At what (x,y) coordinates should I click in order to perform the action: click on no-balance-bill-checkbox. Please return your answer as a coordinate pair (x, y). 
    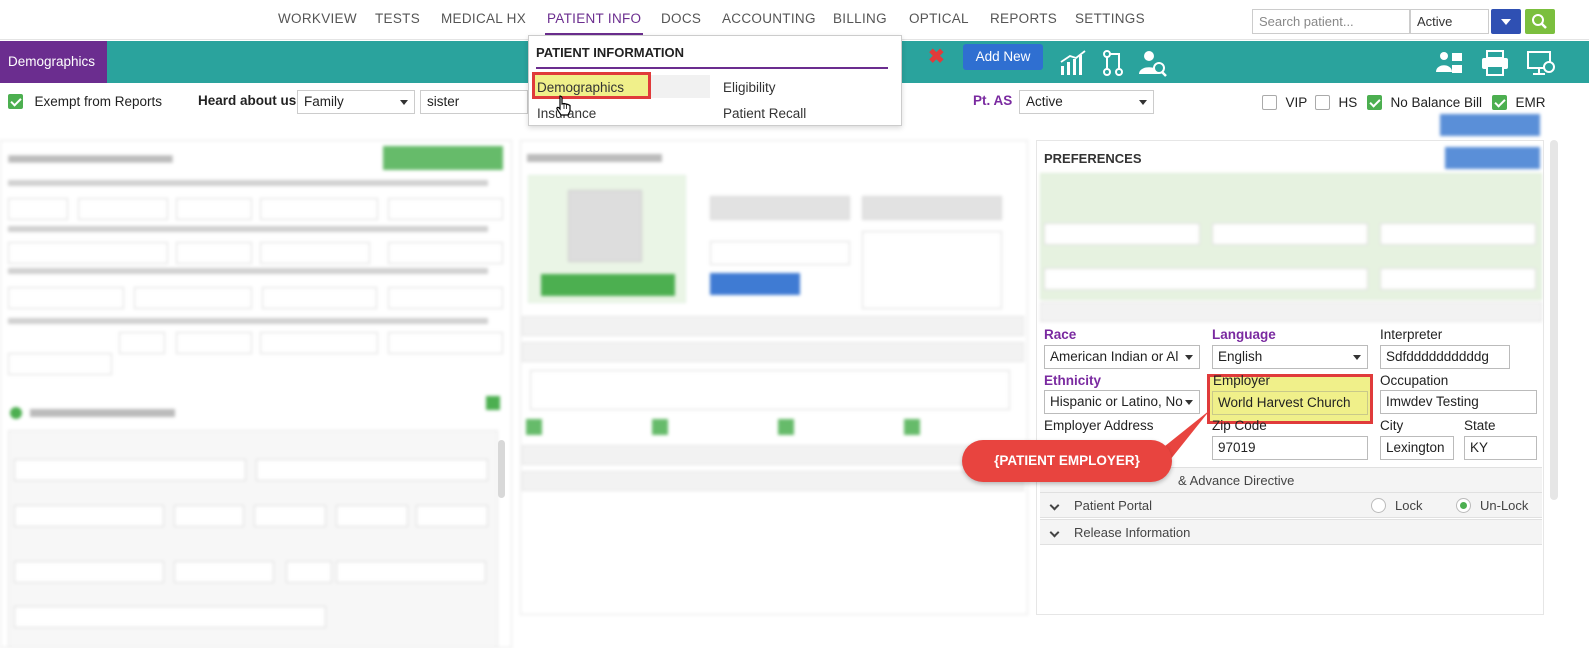
    Looking at the image, I should click on (1374, 103).